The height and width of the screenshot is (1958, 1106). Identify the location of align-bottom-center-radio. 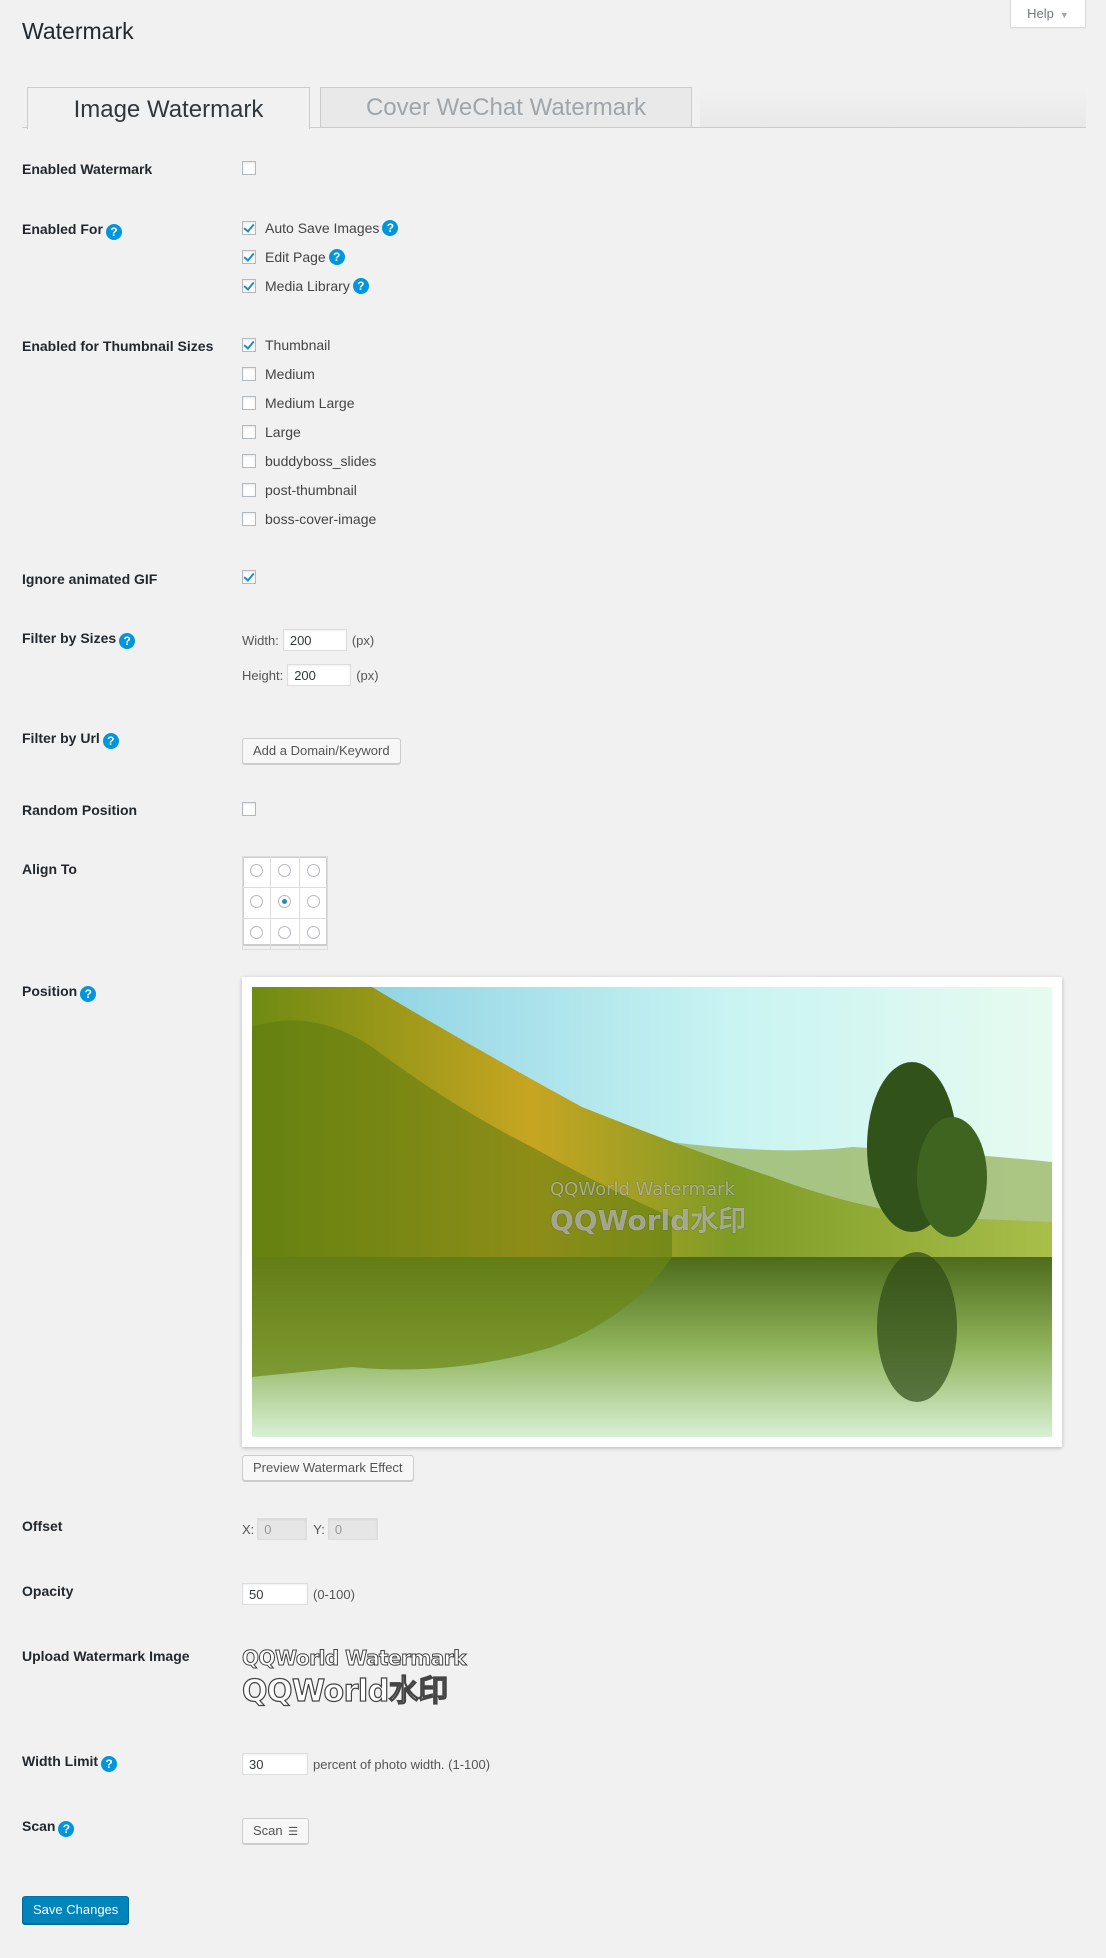
(285, 932).